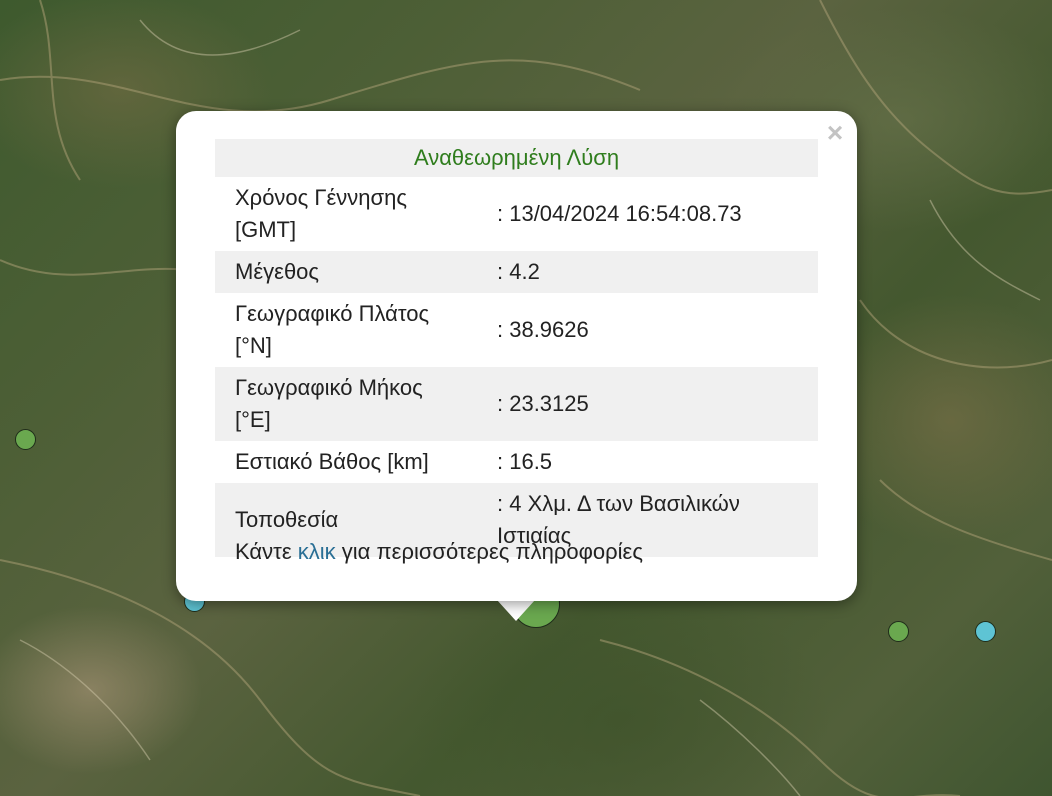 This screenshot has width=1052, height=796. I want to click on table-row: Μέγεθος : 4.2, so click(516, 272).